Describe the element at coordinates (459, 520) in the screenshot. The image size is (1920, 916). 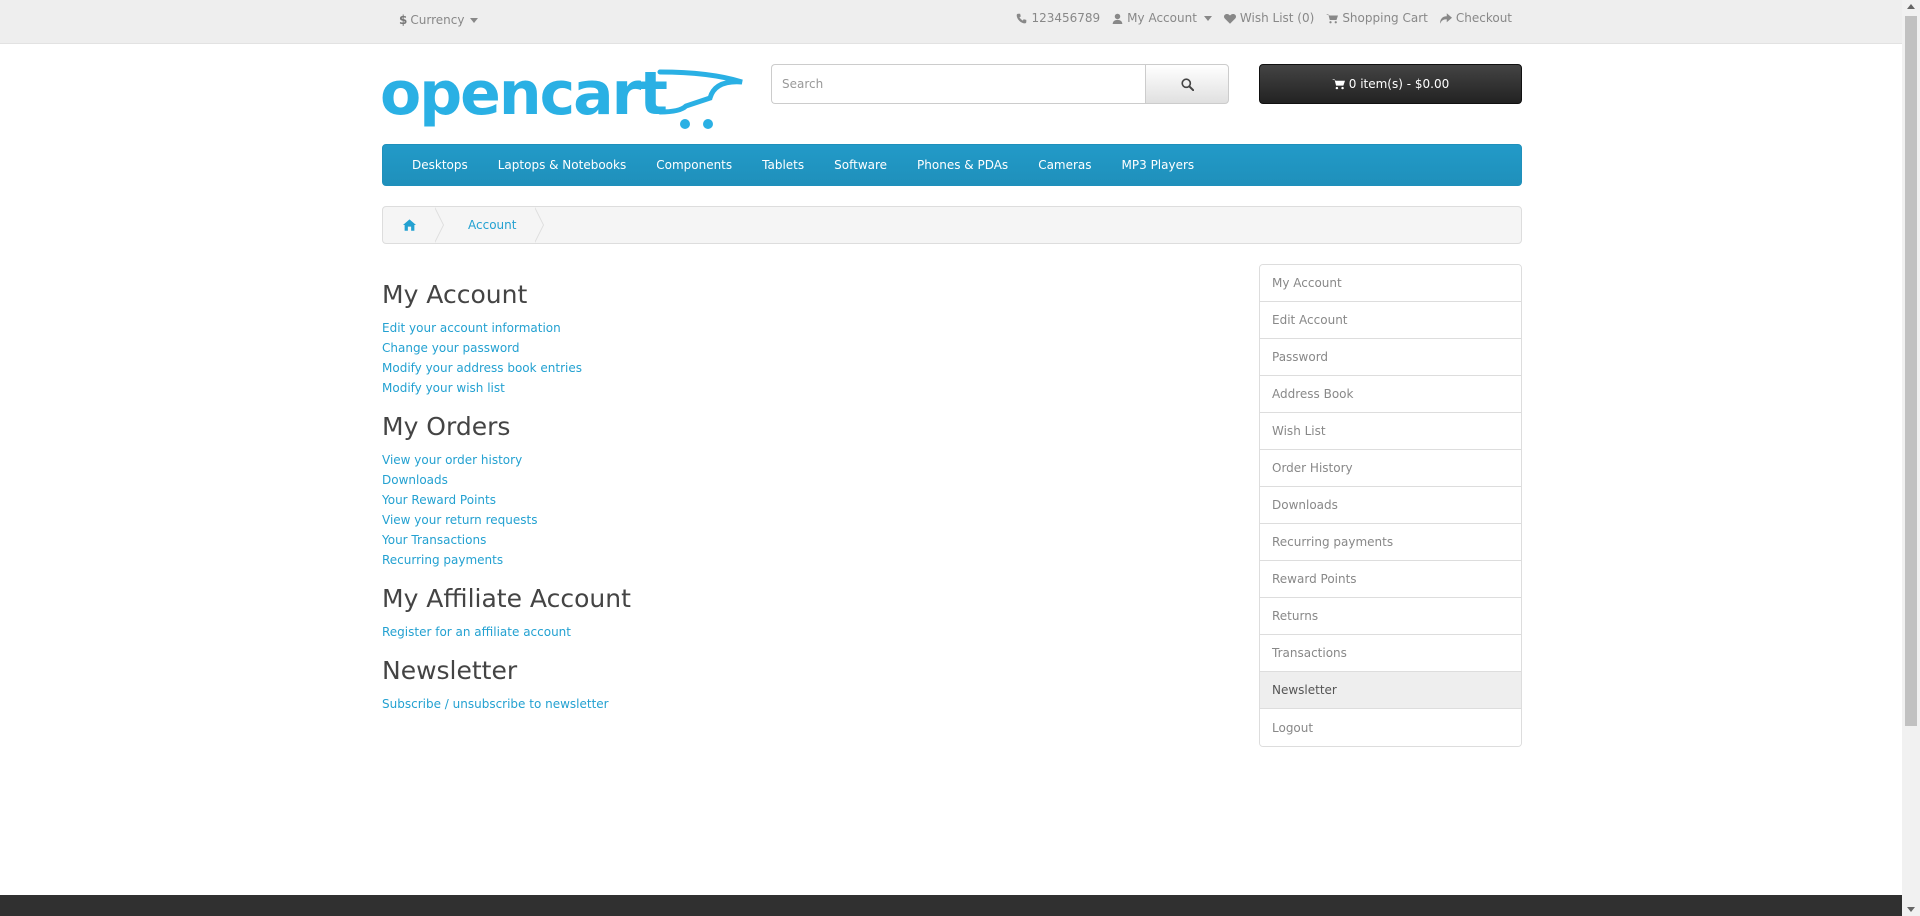
I see `return-requests-link: View your return requests` at that location.